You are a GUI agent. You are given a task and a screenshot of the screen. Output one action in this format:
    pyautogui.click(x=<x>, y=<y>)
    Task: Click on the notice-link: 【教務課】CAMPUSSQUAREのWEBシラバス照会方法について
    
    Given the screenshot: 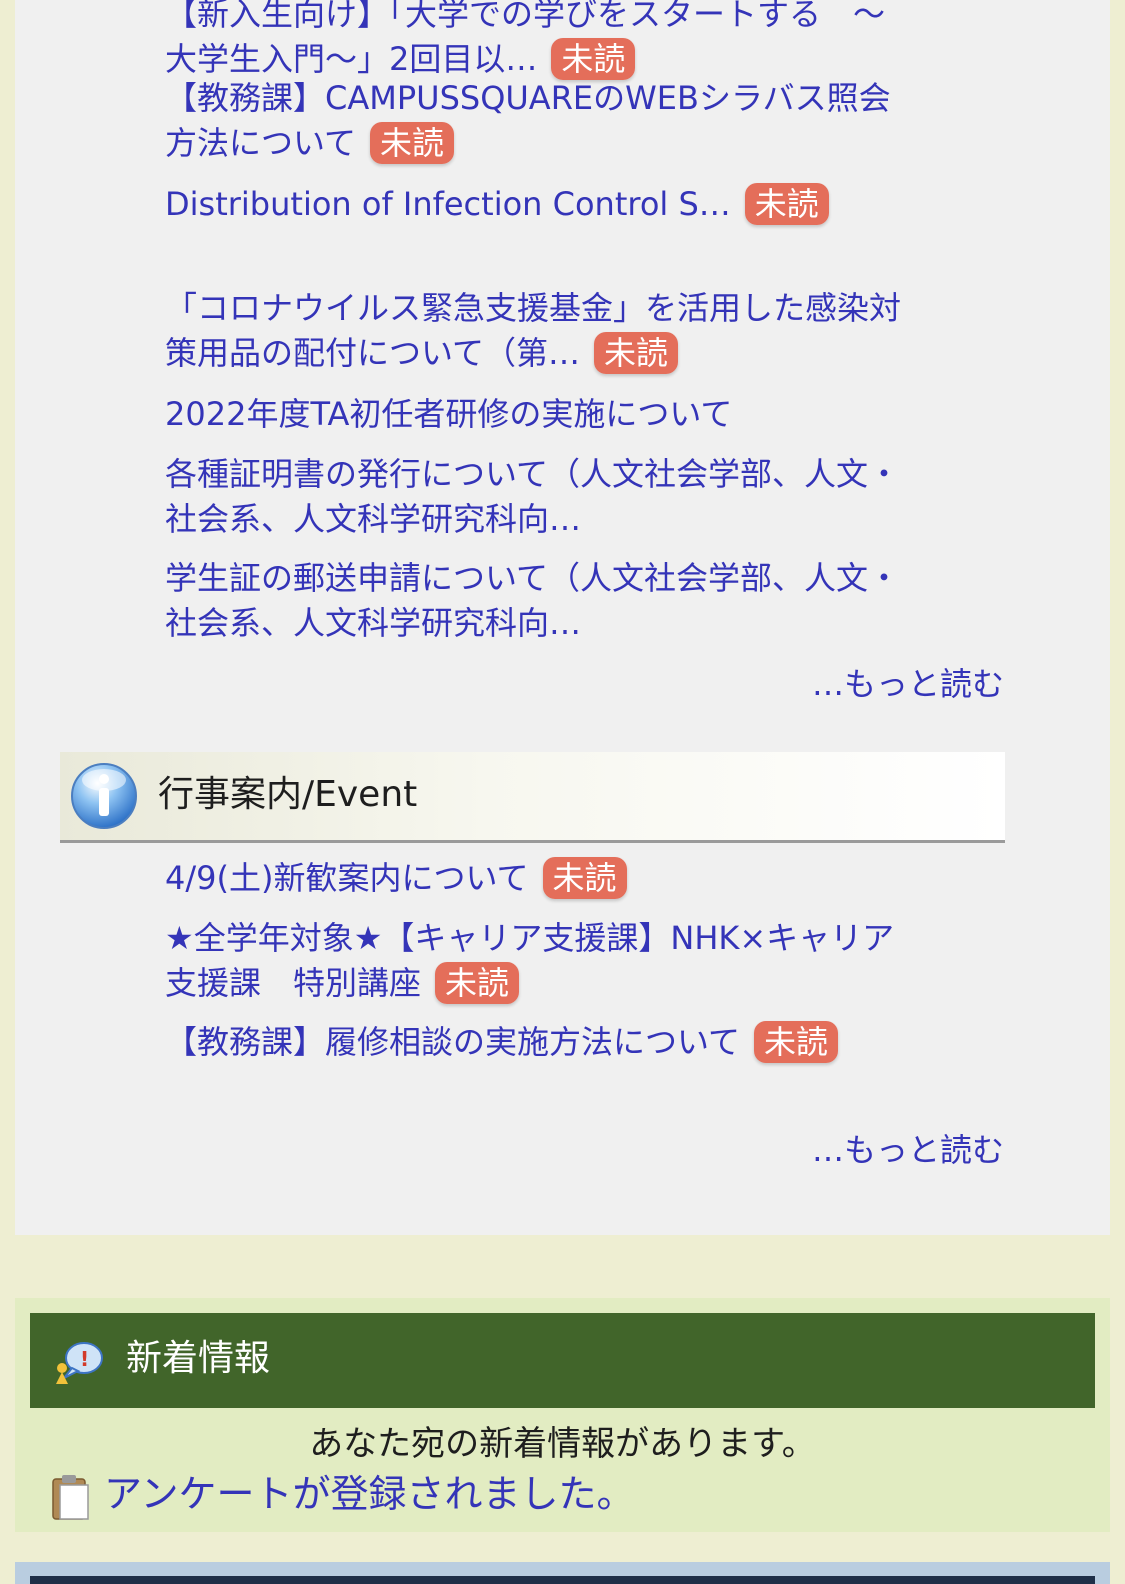 What is the action you would take?
    pyautogui.click(x=528, y=120)
    